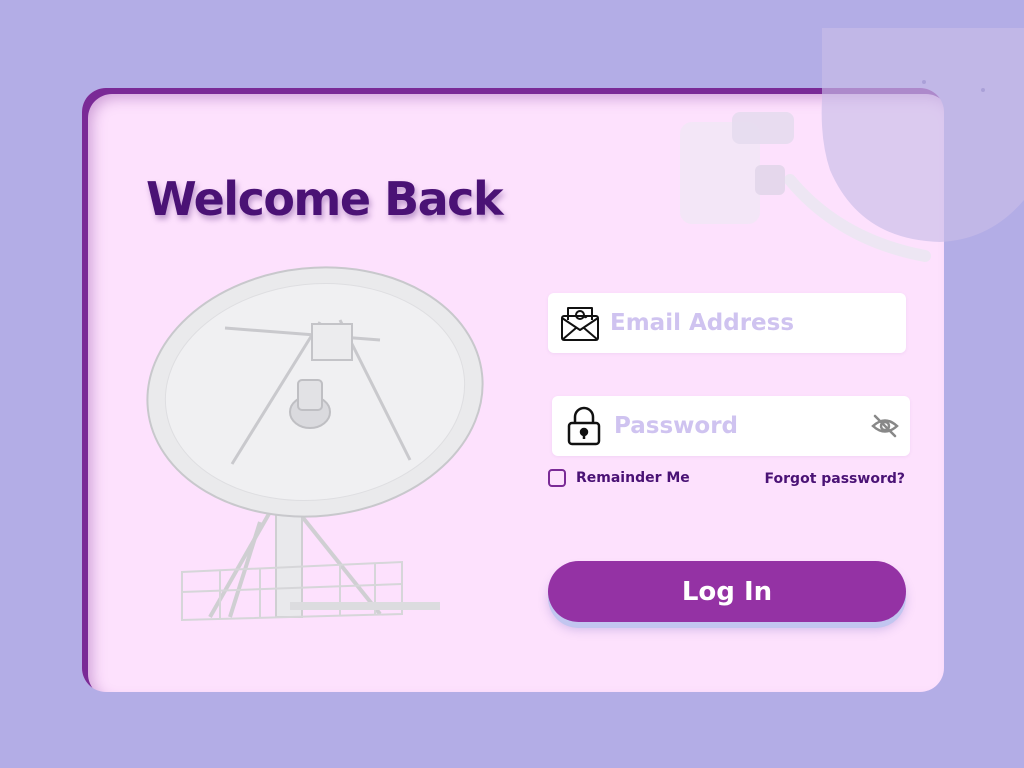 This screenshot has width=1024, height=768. What do you see at coordinates (325, 199) in the screenshot?
I see `page-title: Welcome Back` at bounding box center [325, 199].